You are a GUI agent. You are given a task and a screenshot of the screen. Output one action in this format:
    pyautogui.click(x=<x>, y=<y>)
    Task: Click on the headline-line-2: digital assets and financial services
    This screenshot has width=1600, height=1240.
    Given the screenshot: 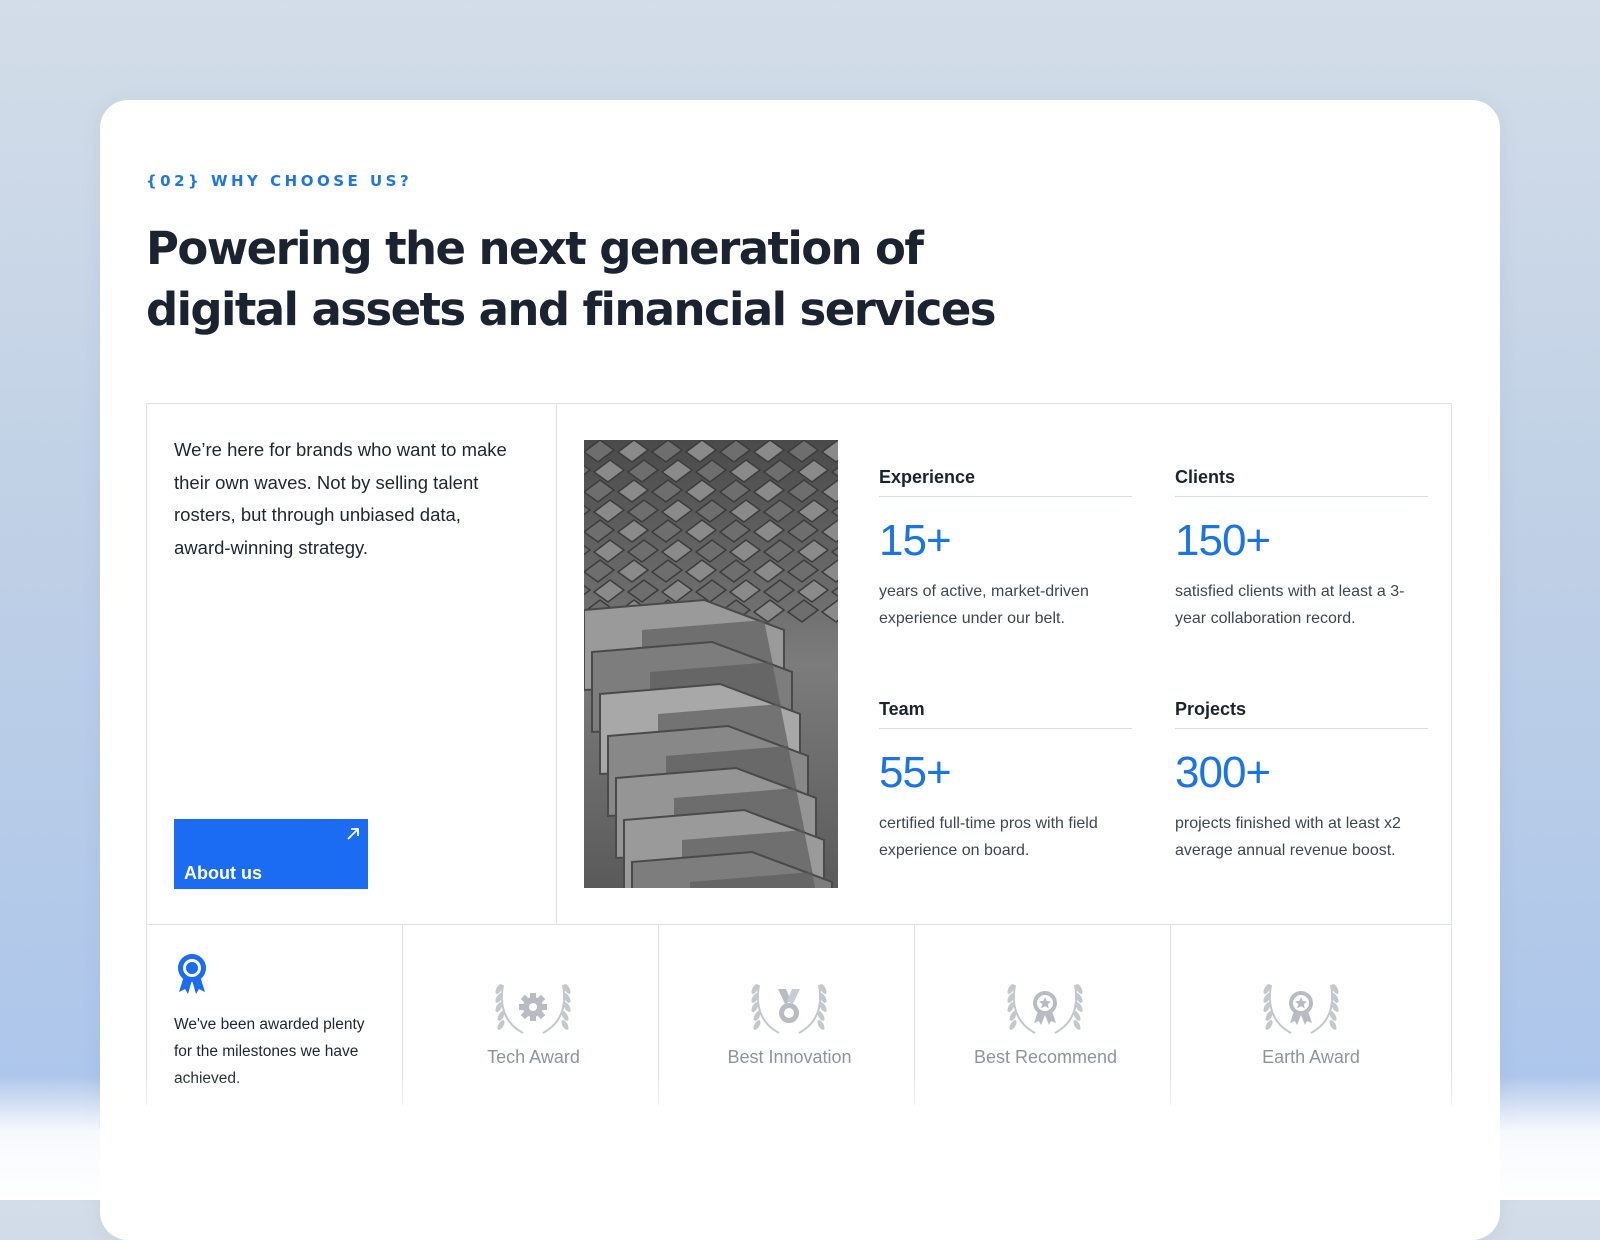 What is the action you would take?
    pyautogui.click(x=571, y=309)
    